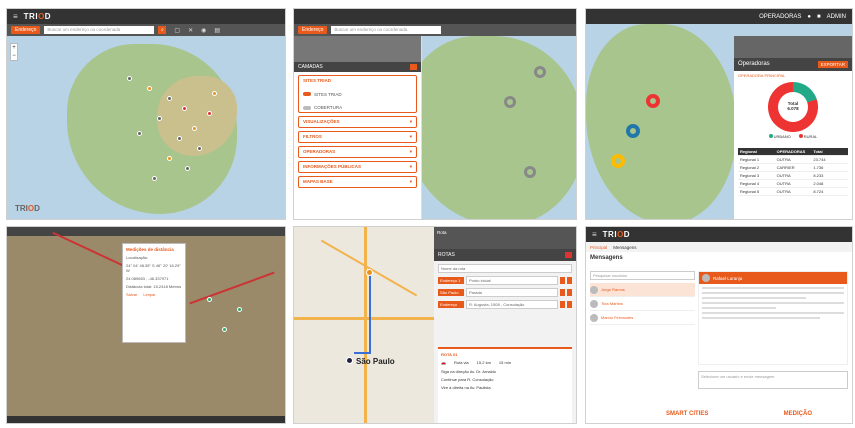  I want to click on bell-icon: ●, so click(809, 17).